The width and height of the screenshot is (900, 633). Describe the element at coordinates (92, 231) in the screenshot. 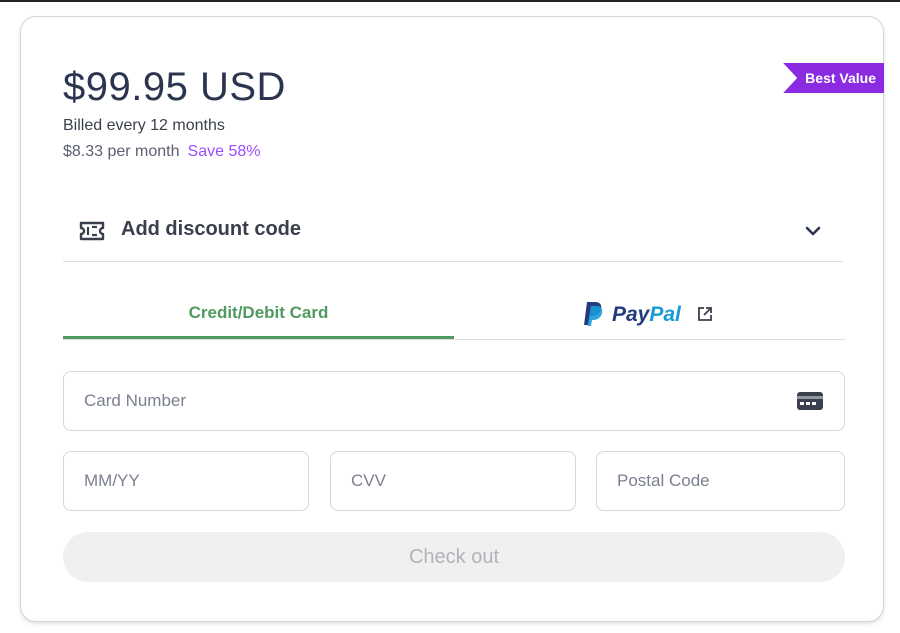

I see `ticket-icon` at that location.